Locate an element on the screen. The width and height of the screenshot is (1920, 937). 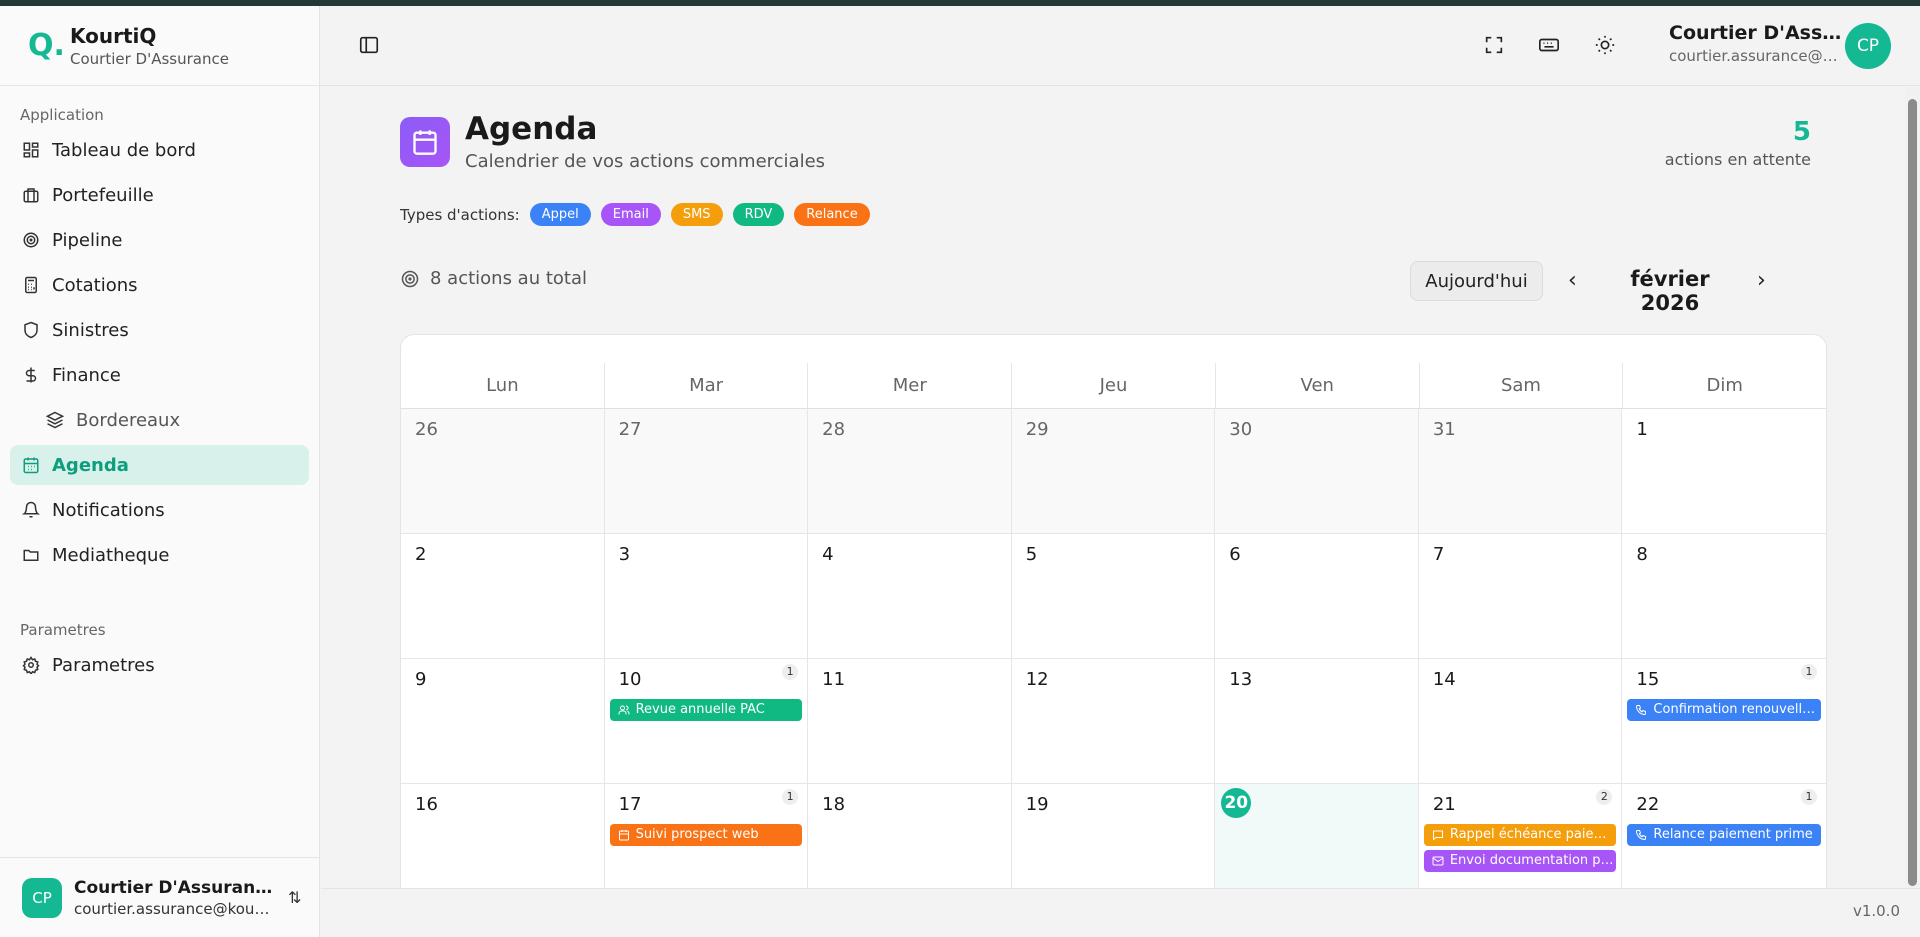
brand-header: Q. KourtiQ Courtier D'Assurance is located at coordinates (159, 46).